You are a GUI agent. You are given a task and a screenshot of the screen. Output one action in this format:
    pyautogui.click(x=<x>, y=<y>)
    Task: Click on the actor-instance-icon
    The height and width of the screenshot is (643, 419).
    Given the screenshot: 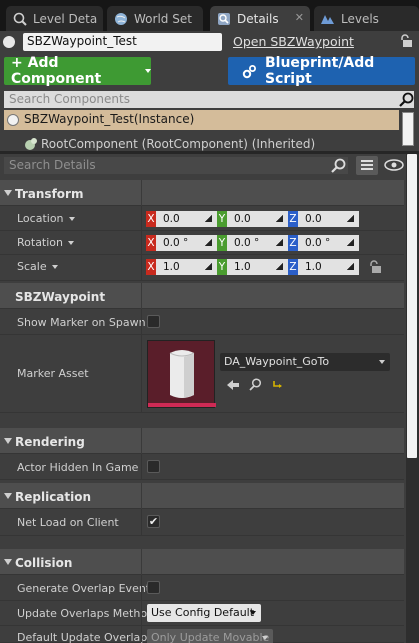 What is the action you would take?
    pyautogui.click(x=13, y=120)
    